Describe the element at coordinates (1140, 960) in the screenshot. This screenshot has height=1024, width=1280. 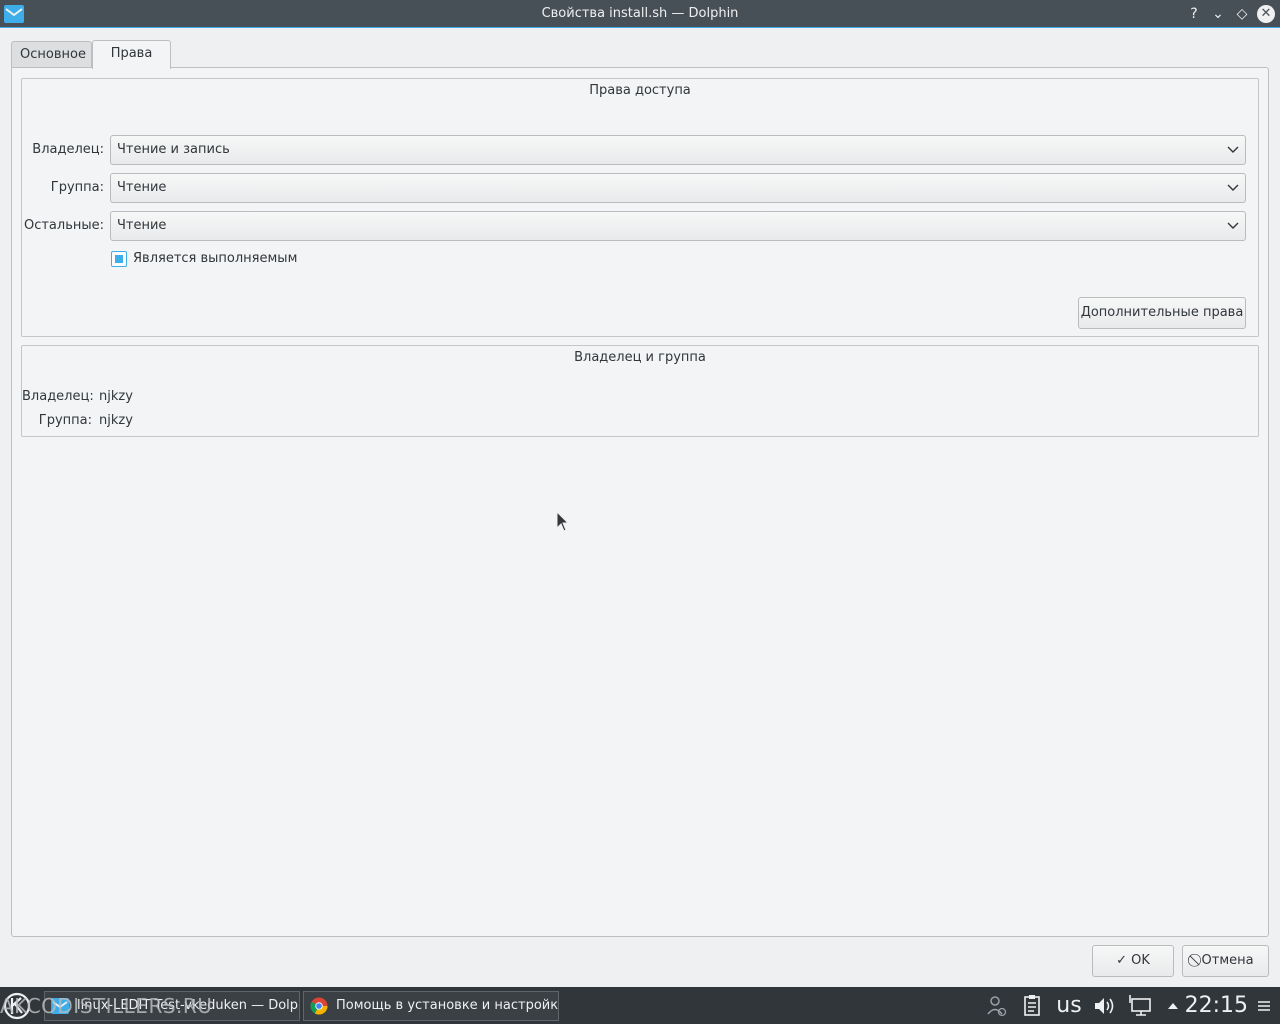
I see `ok-label: OK` at that location.